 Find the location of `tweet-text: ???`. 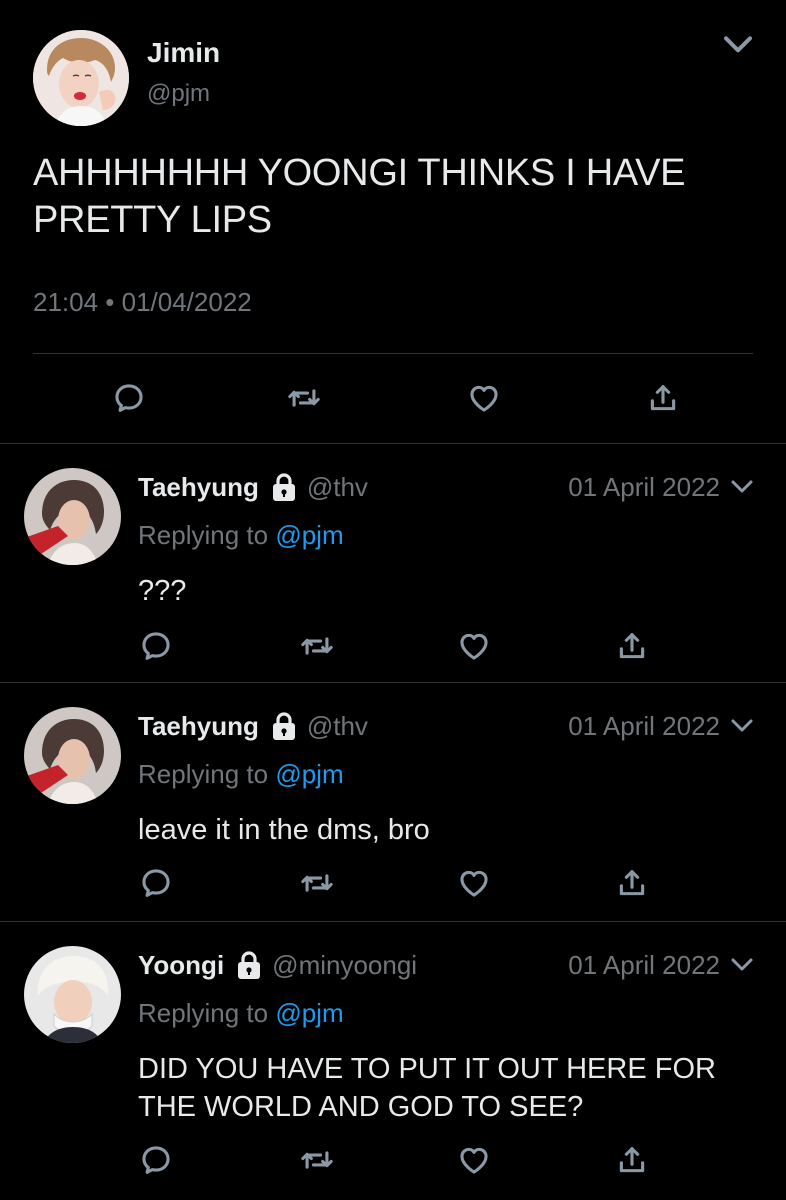

tweet-text: ??? is located at coordinates (162, 591).